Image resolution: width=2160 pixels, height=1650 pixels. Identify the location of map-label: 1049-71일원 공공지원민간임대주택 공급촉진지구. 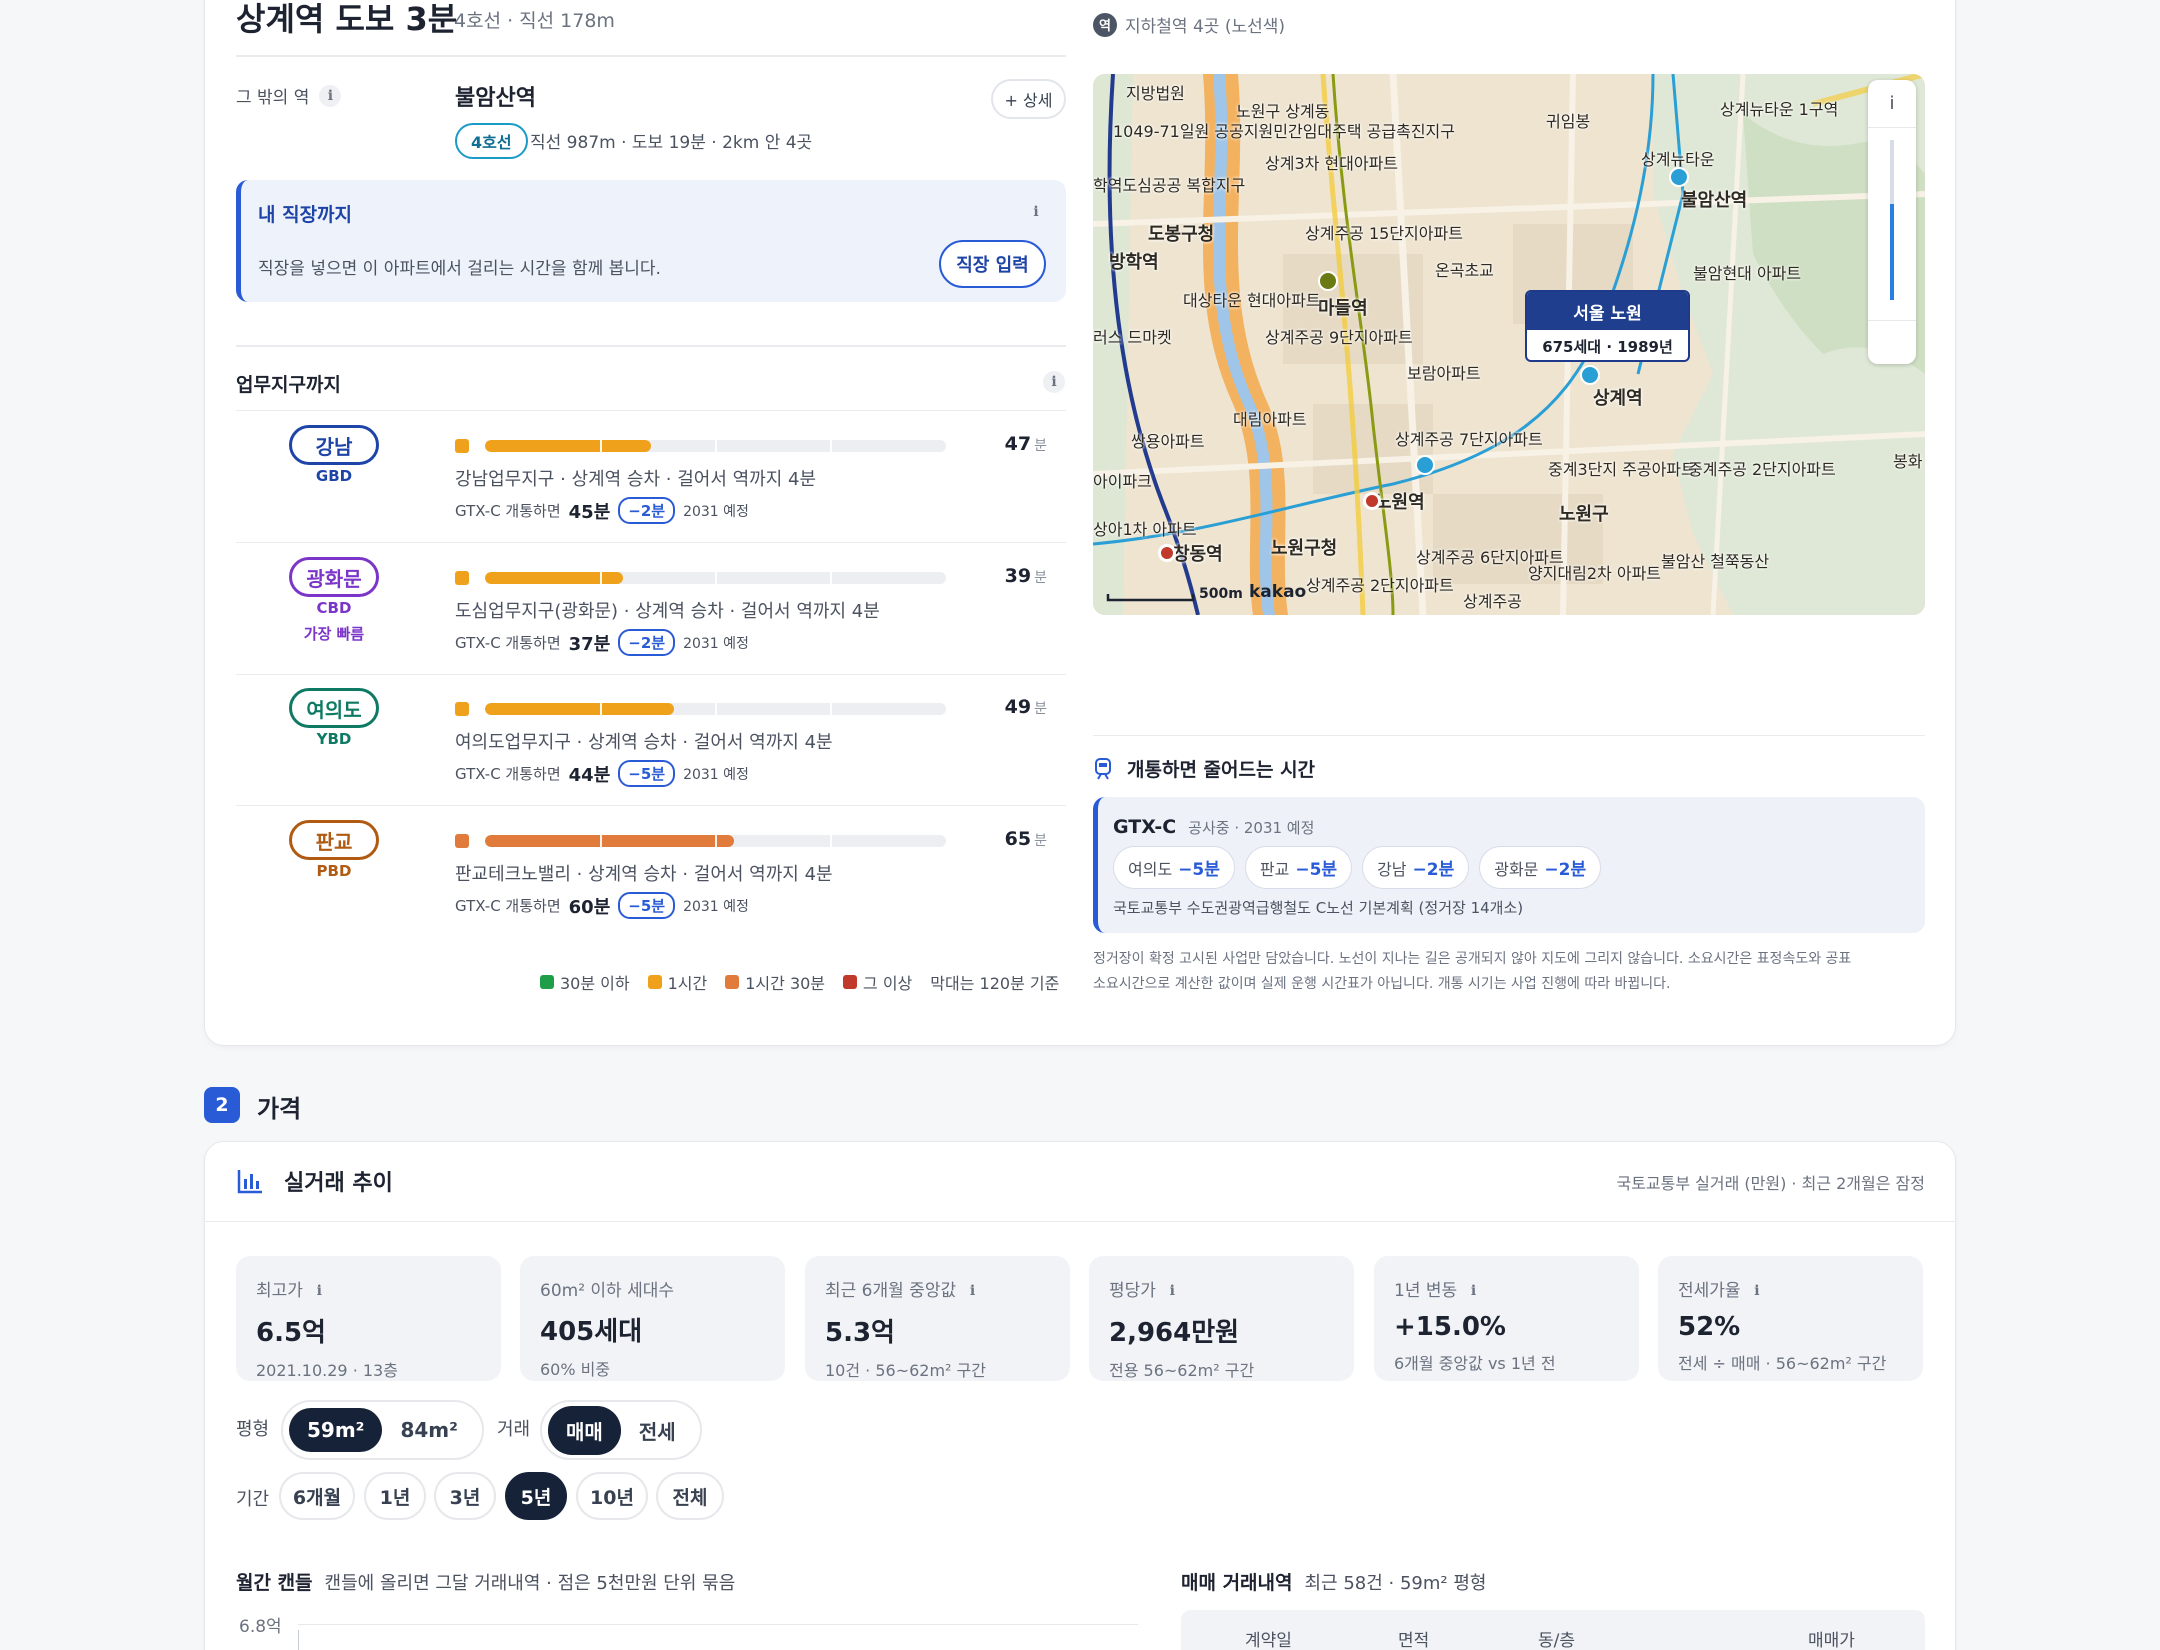
(1284, 131).